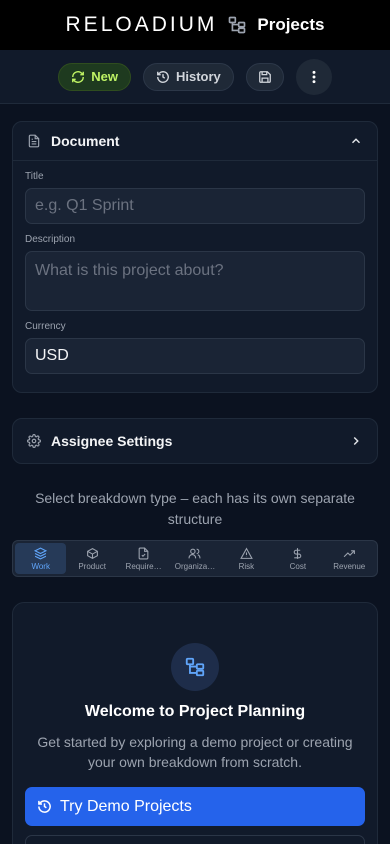 The height and width of the screenshot is (844, 390). What do you see at coordinates (195, 806) in the screenshot?
I see `try-demo-projects-button: Try Demo Projects` at bounding box center [195, 806].